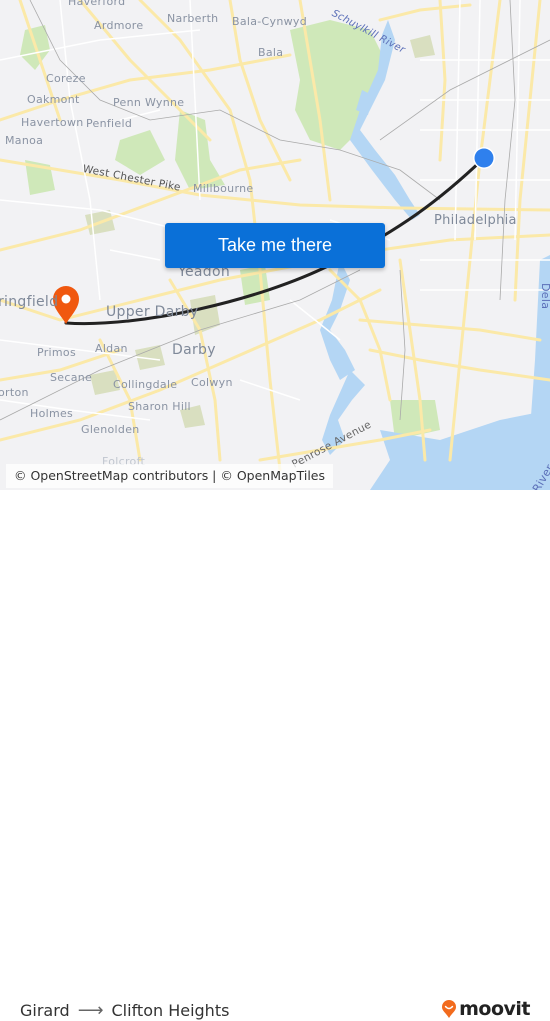  What do you see at coordinates (159, 406) in the screenshot?
I see `place-label: Sharon Hill` at bounding box center [159, 406].